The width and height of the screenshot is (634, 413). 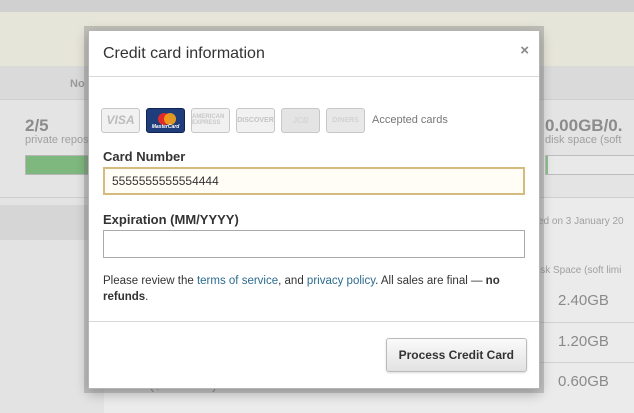 I want to click on amex-card-logo: AMERICAN EXPRESS, so click(x=210, y=120).